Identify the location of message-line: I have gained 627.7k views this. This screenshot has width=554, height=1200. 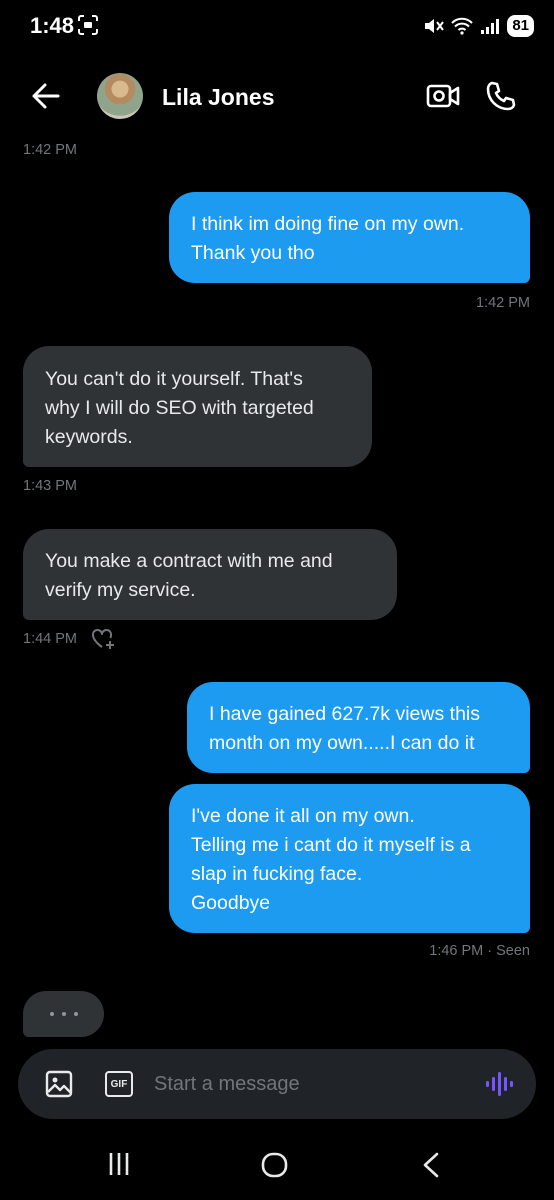
(345, 714).